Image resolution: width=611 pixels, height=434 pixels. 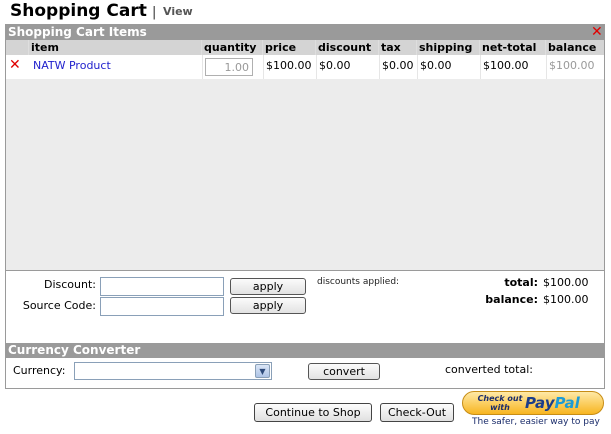 What do you see at coordinates (16, 66) in the screenshot?
I see `remove-item-icon: ✕` at bounding box center [16, 66].